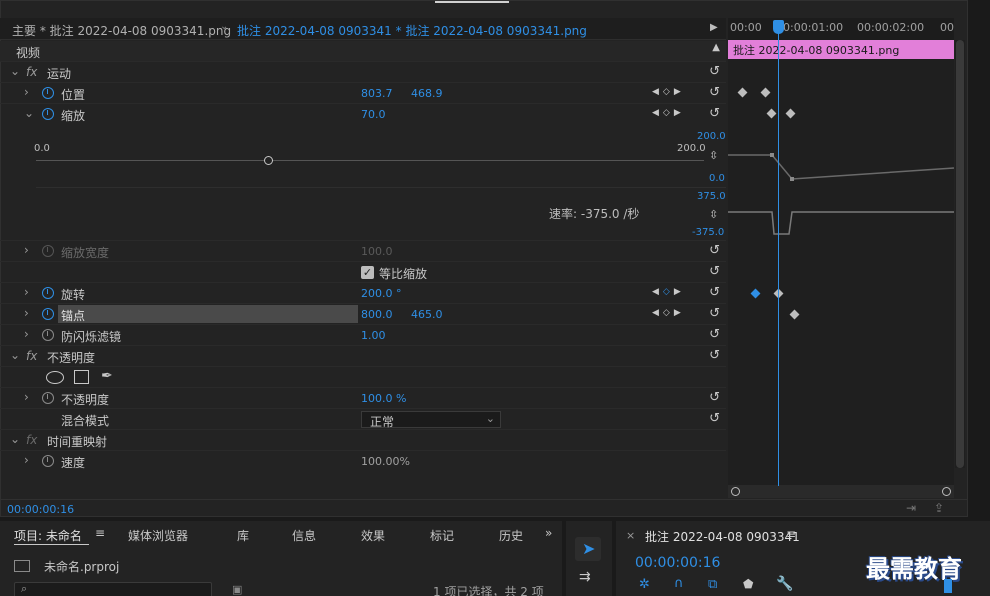 The image size is (990, 596). Describe the element at coordinates (778, 254) in the screenshot. I see `playhead-line` at that location.